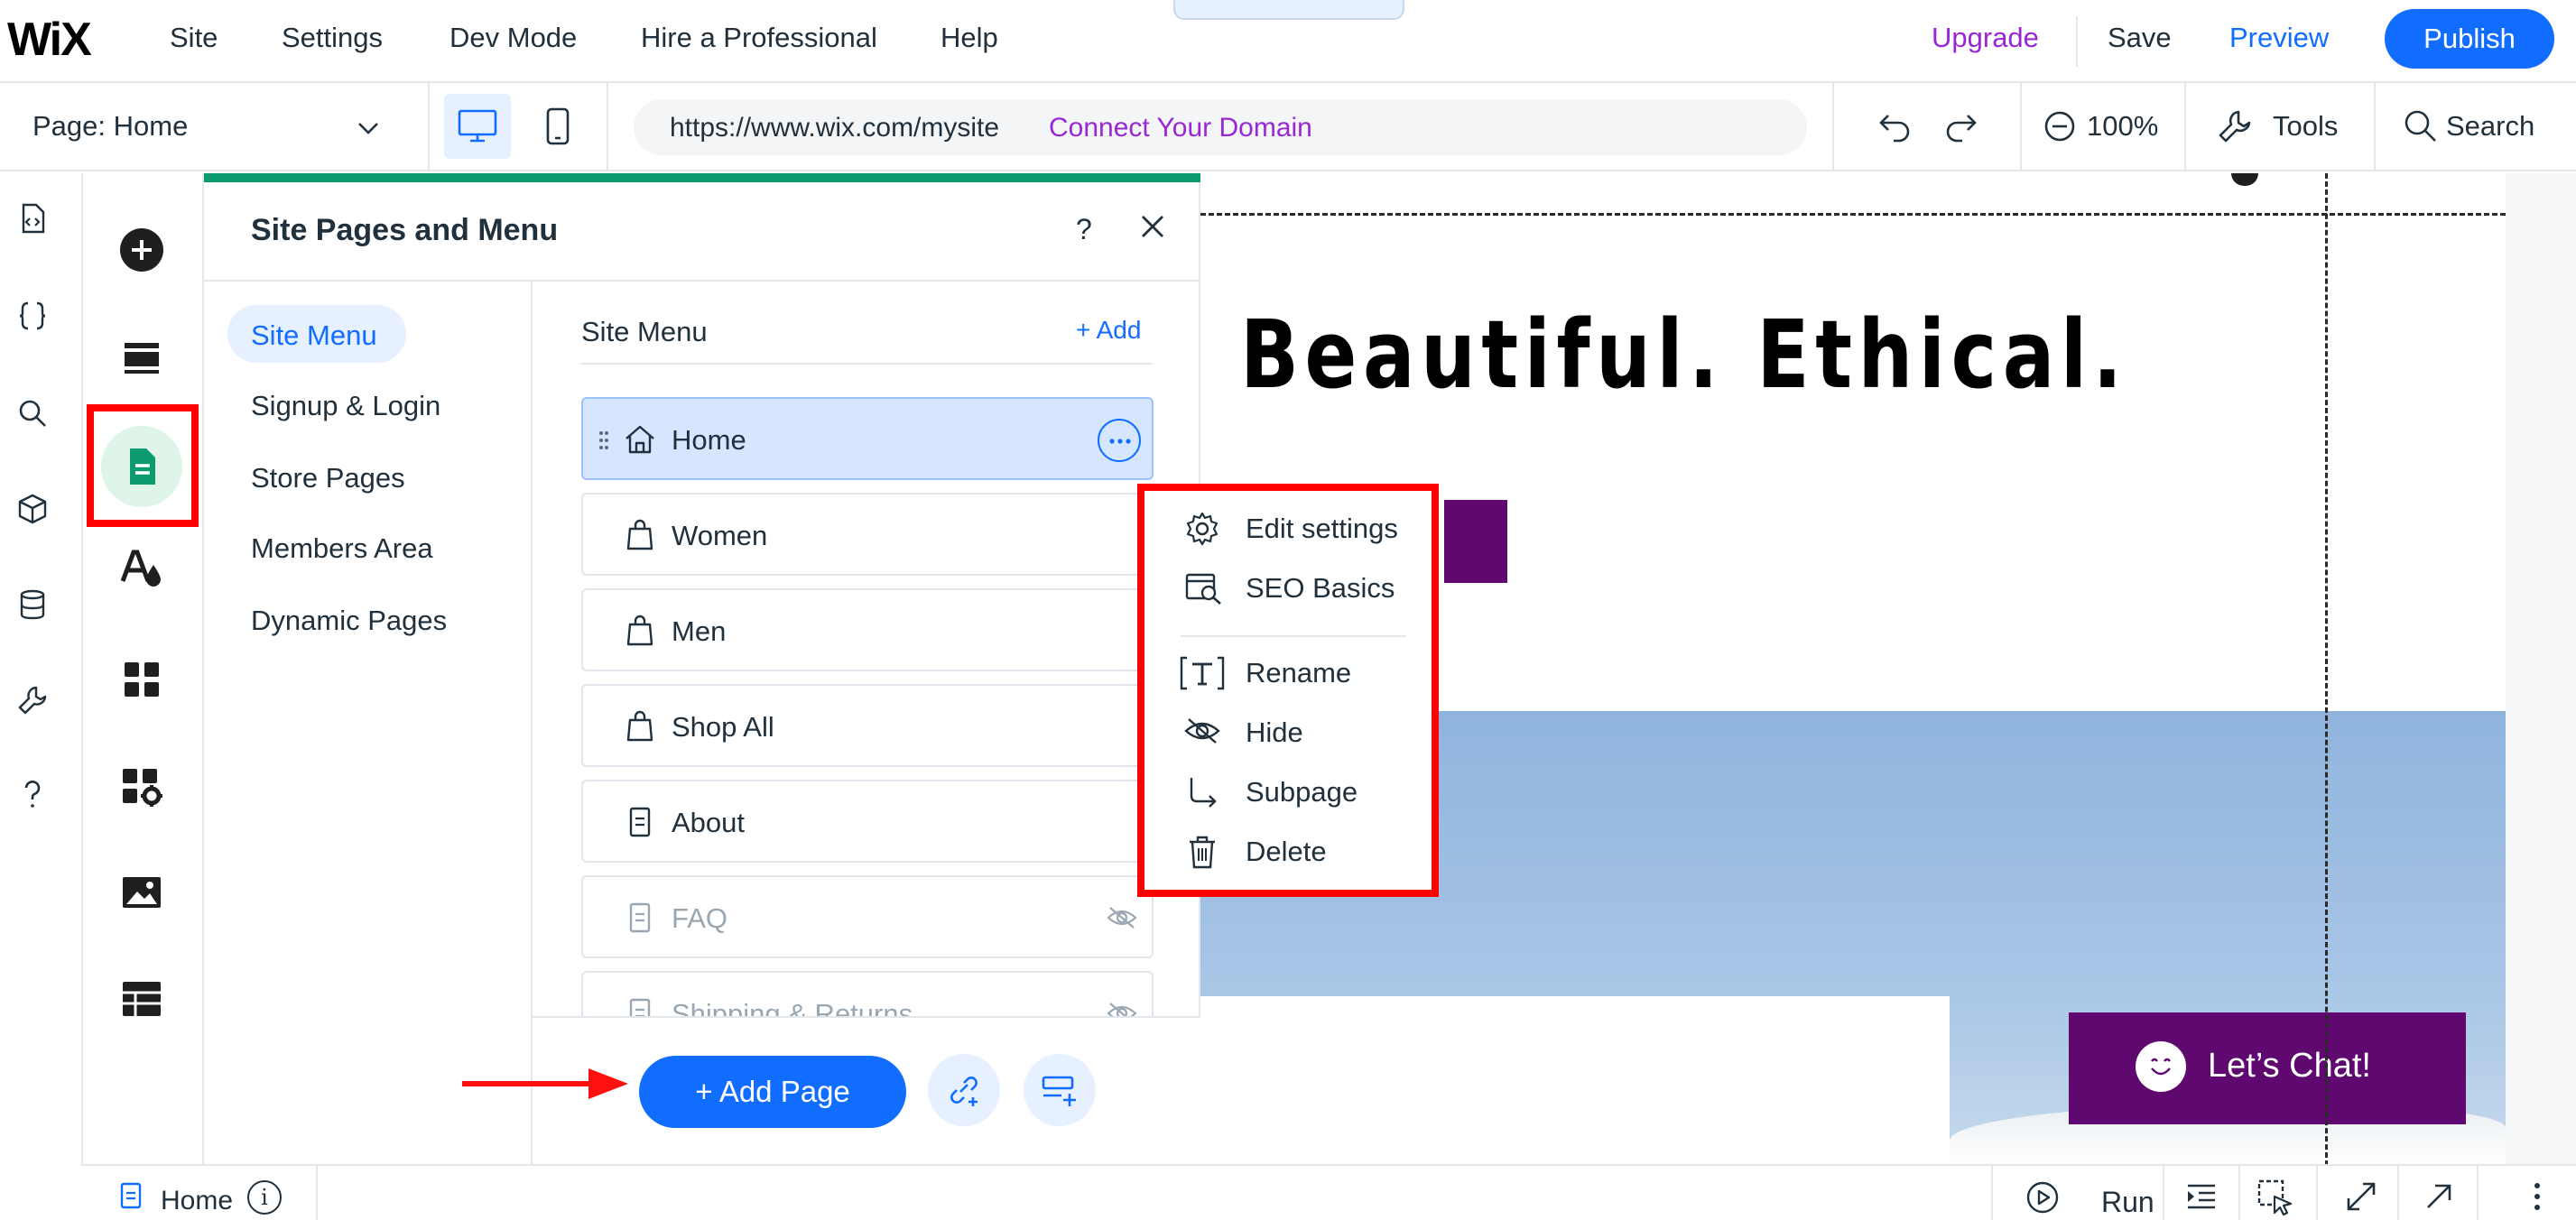 This screenshot has height=1220, width=2576. What do you see at coordinates (867, 438) in the screenshot?
I see `page-row-home: Home` at bounding box center [867, 438].